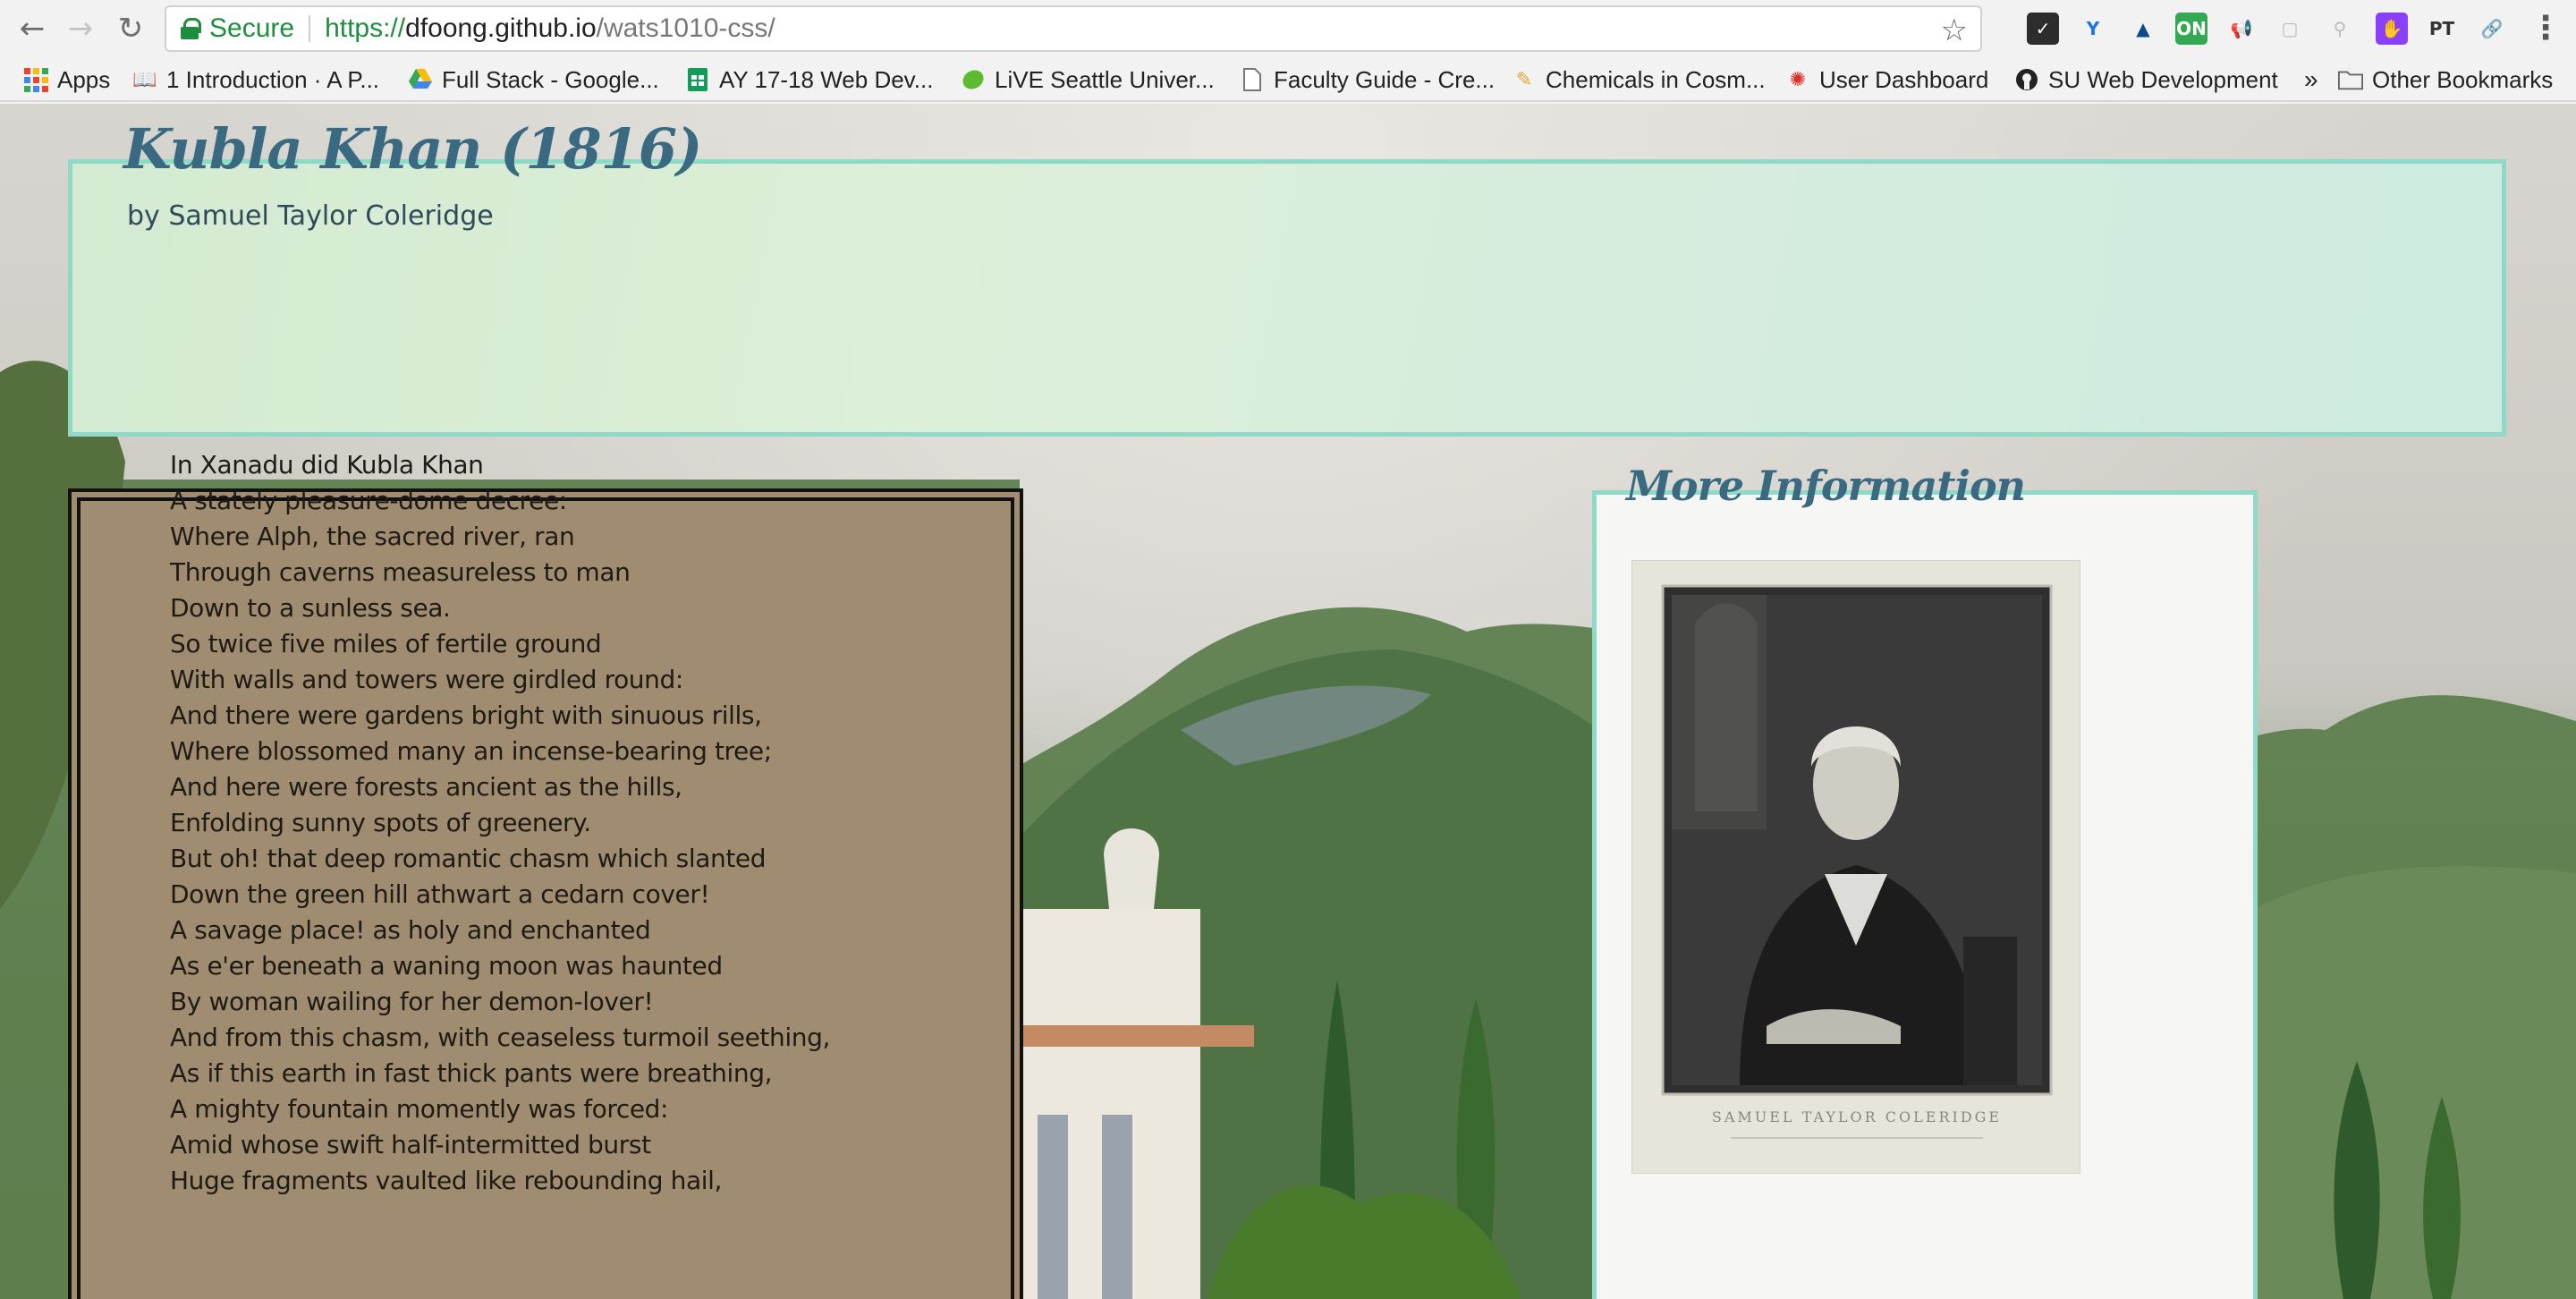 This screenshot has width=2576, height=1299. I want to click on poem-line: A mighty fountain momently was forced:, so click(419, 1109).